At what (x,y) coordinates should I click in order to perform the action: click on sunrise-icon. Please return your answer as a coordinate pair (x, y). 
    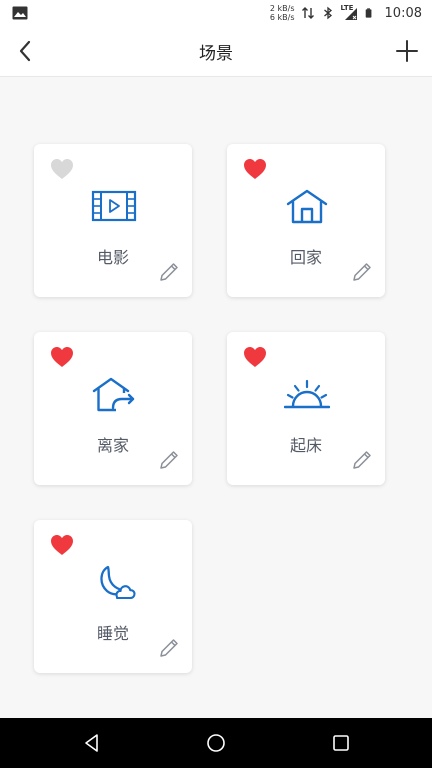
    Looking at the image, I should click on (307, 394).